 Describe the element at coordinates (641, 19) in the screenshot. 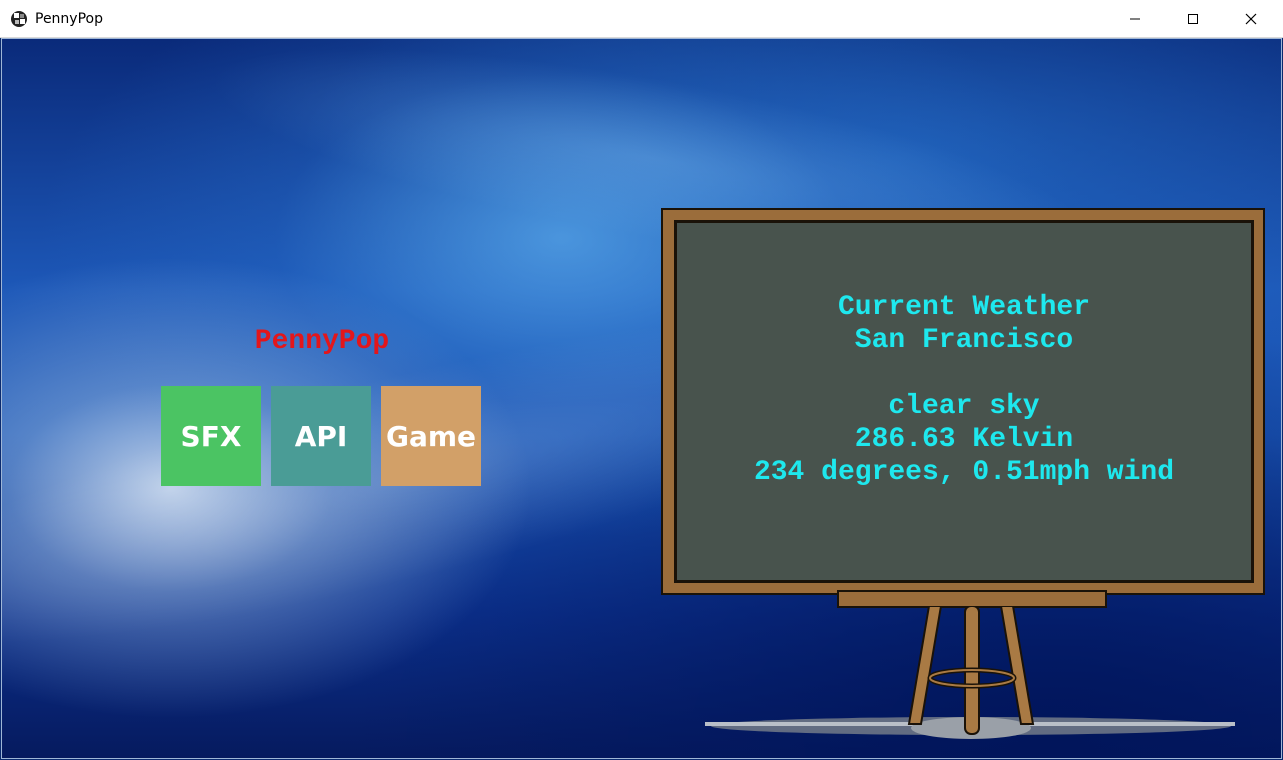

I see `window-titlebar: PennyPop` at that location.